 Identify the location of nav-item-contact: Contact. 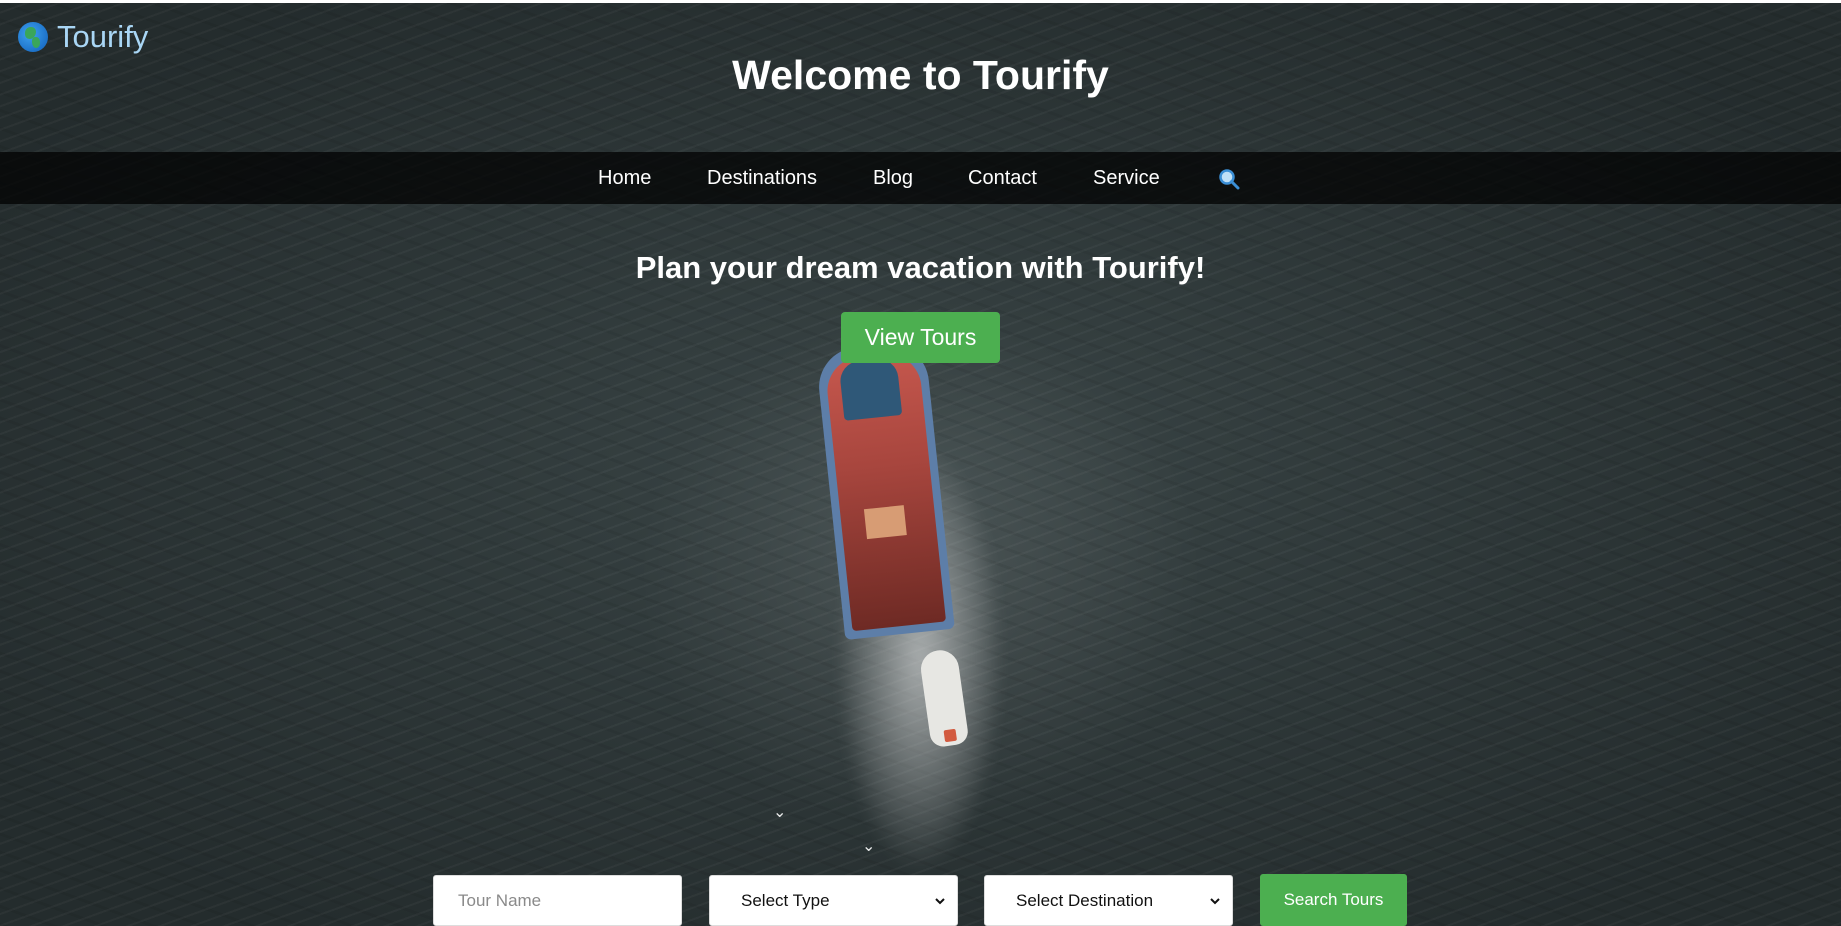
(1002, 178).